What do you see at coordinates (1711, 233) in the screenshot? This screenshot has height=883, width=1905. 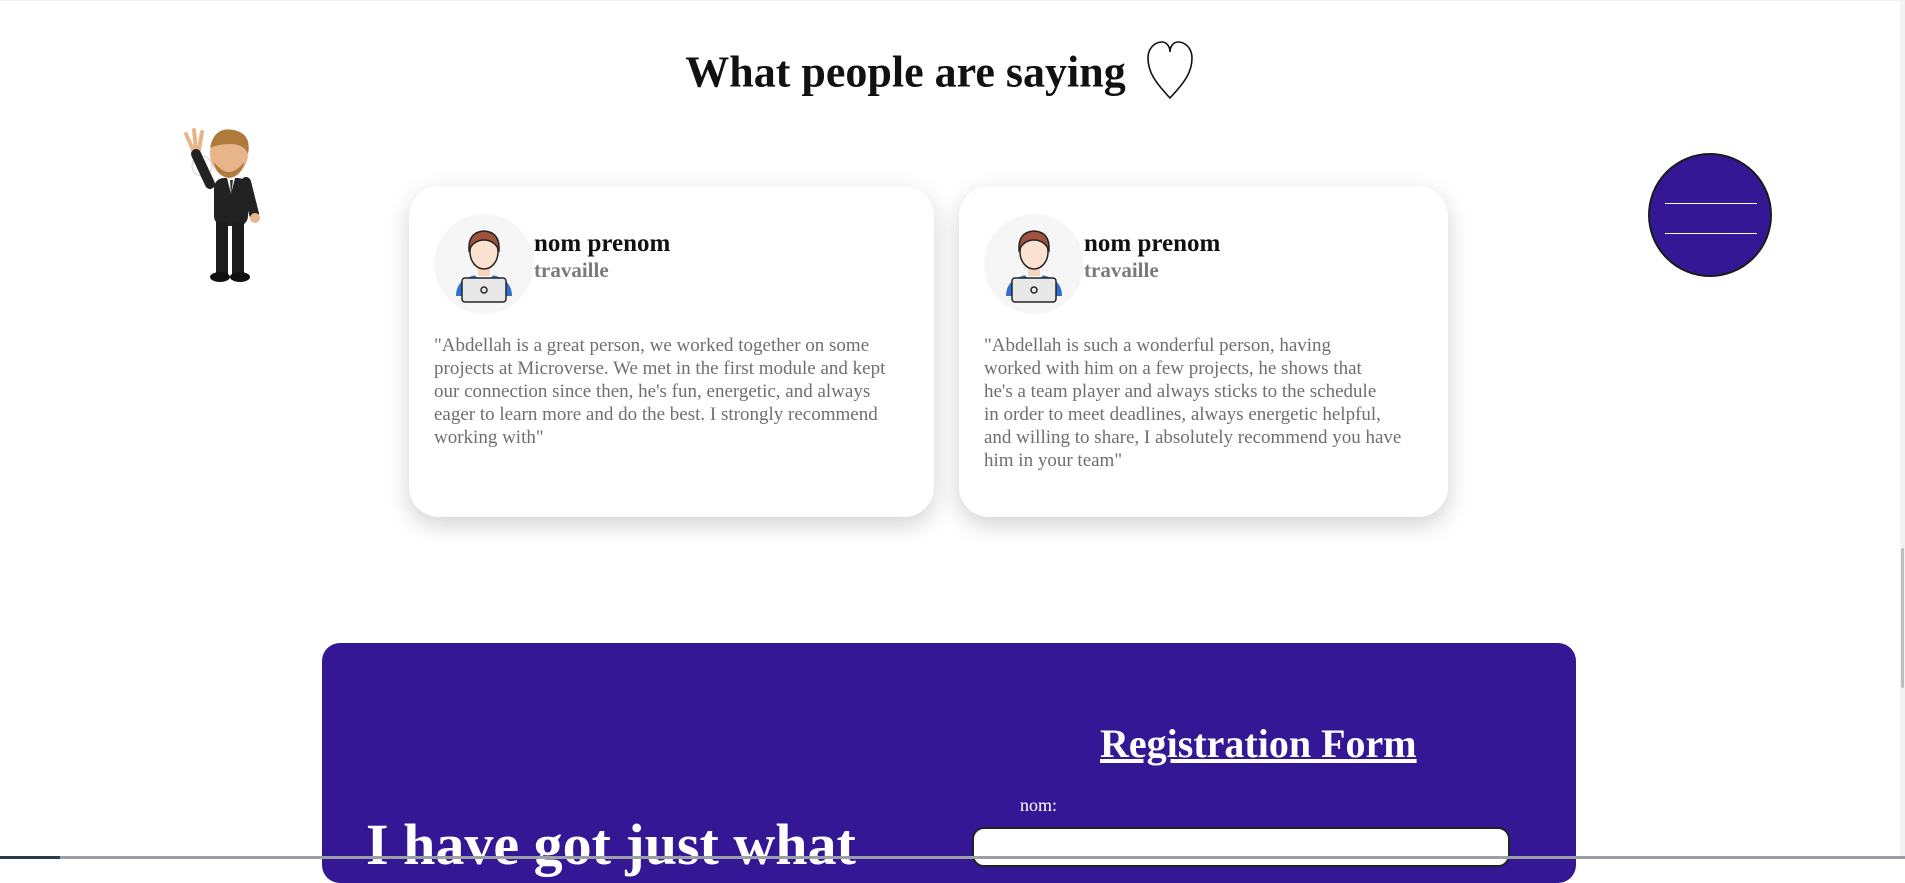 I see `hamburger-menu-line` at bounding box center [1711, 233].